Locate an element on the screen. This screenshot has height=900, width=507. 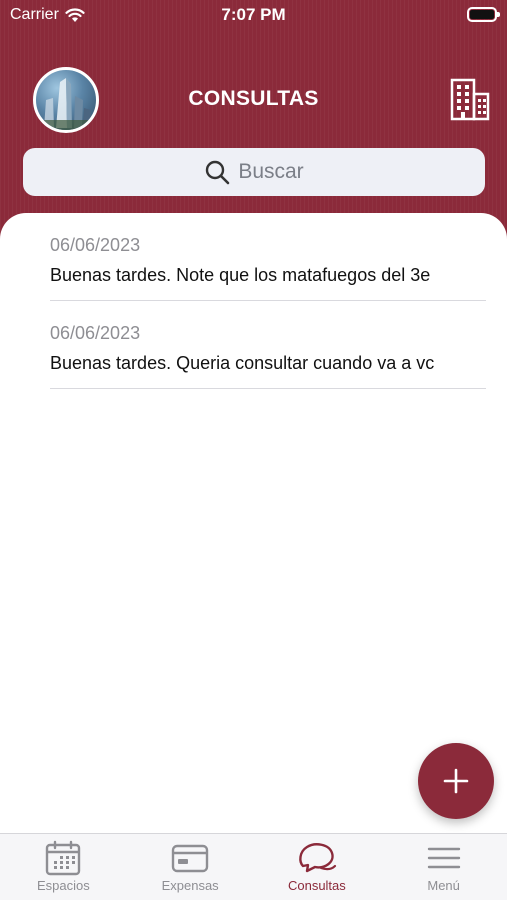
search-icon is located at coordinates (218, 172).